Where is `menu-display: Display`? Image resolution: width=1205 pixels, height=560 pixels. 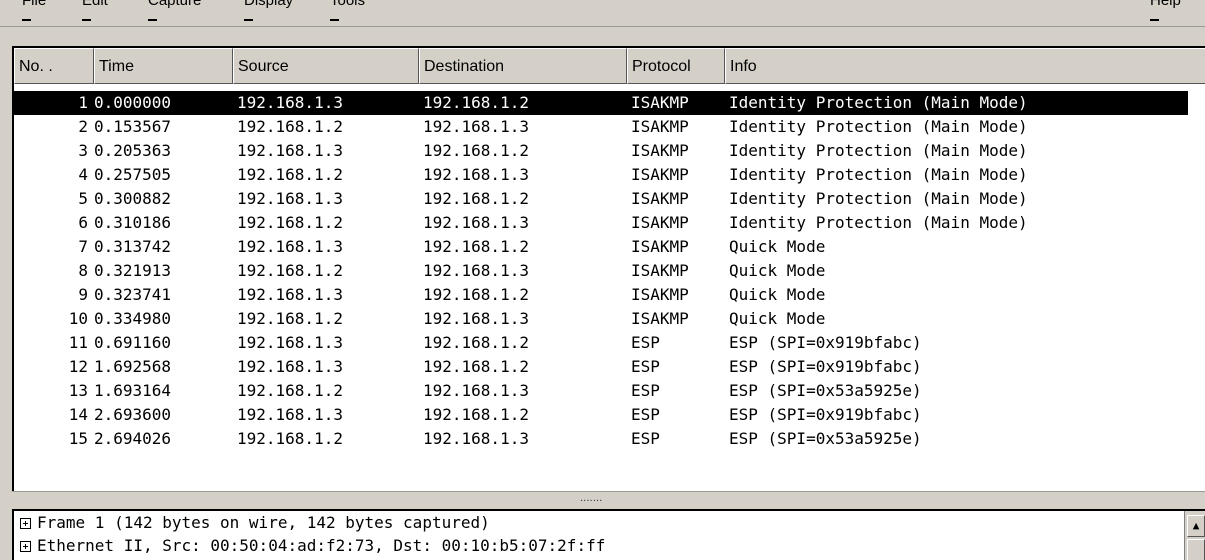
menu-display: Display is located at coordinates (268, 5).